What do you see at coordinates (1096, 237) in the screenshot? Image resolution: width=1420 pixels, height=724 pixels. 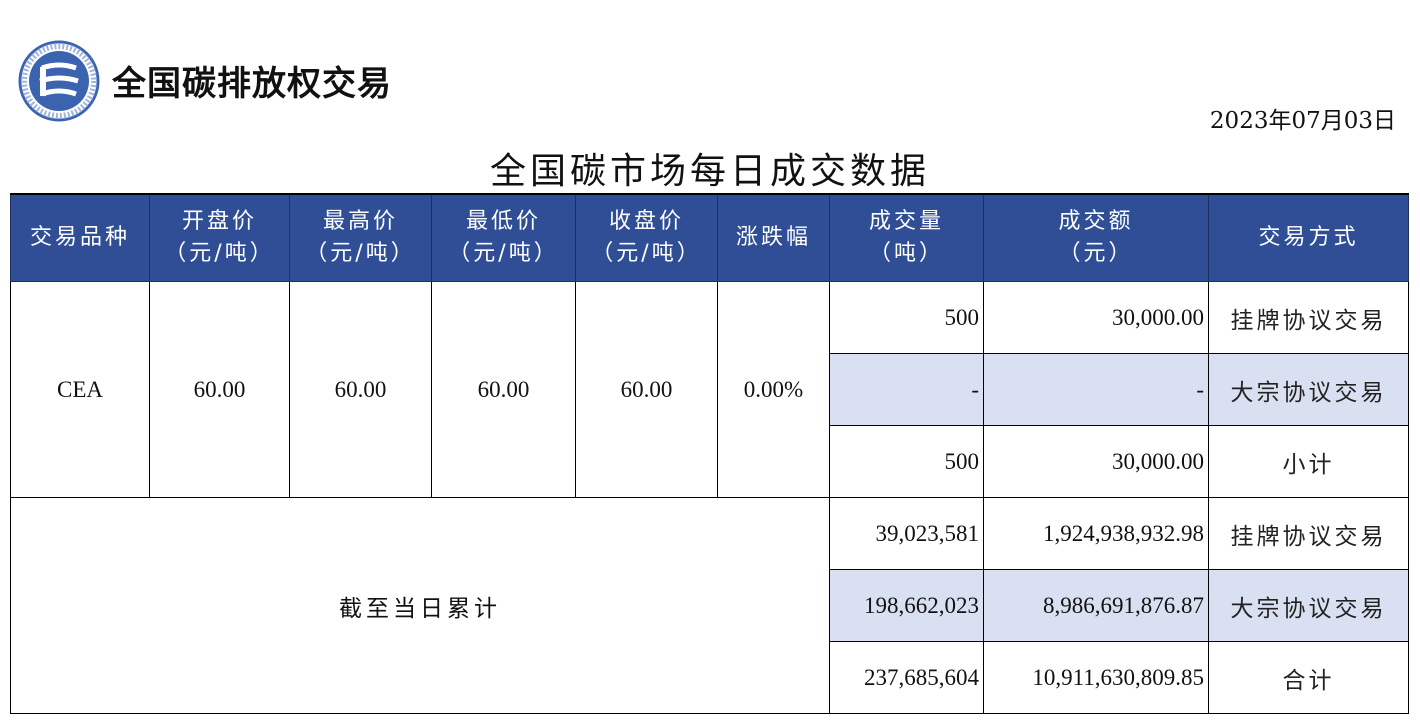 I see `col-header-amount: 成交额 （元）` at bounding box center [1096, 237].